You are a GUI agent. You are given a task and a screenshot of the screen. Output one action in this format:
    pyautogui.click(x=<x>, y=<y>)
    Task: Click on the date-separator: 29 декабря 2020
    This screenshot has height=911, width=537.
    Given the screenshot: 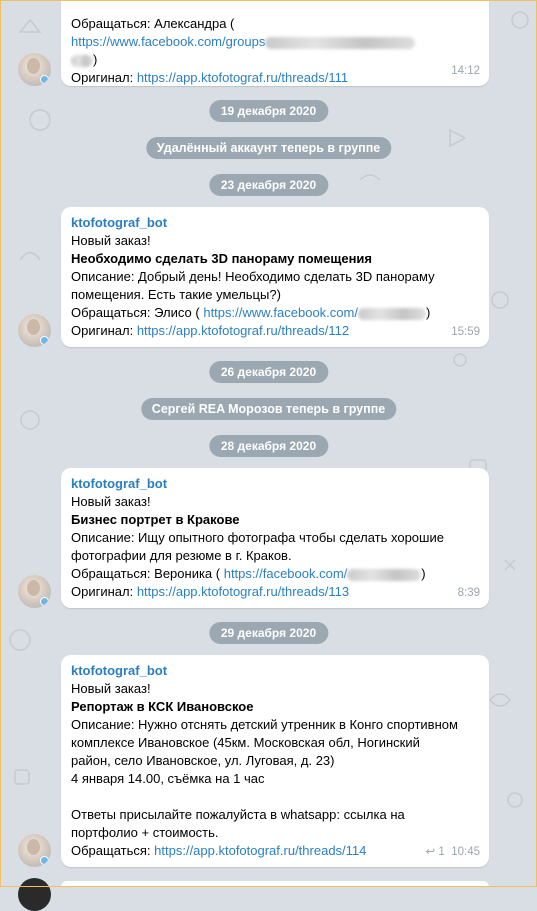 What is the action you would take?
    pyautogui.click(x=268, y=633)
    